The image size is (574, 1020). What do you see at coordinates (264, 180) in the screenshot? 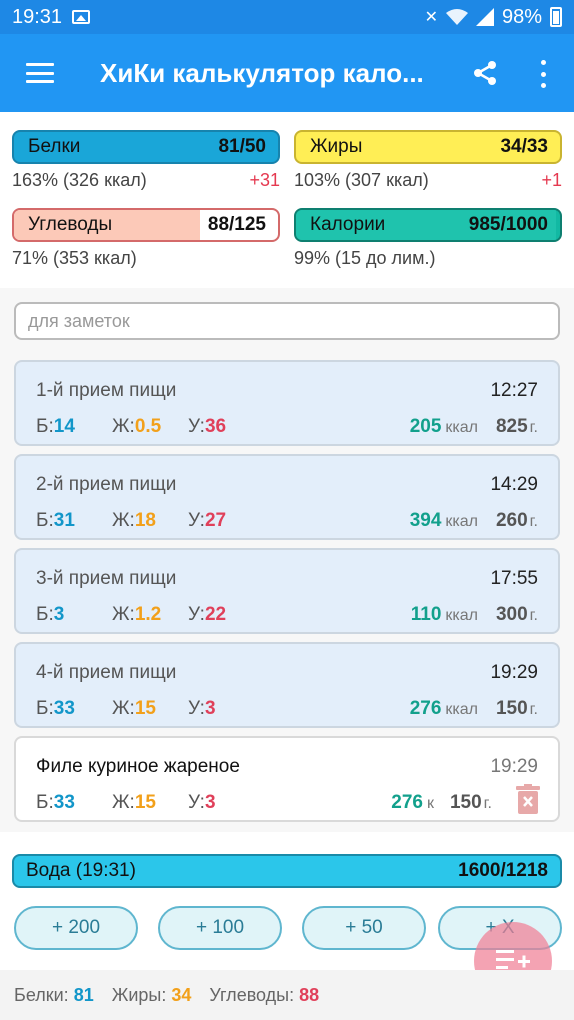
I see `protein-delta: +31` at bounding box center [264, 180].